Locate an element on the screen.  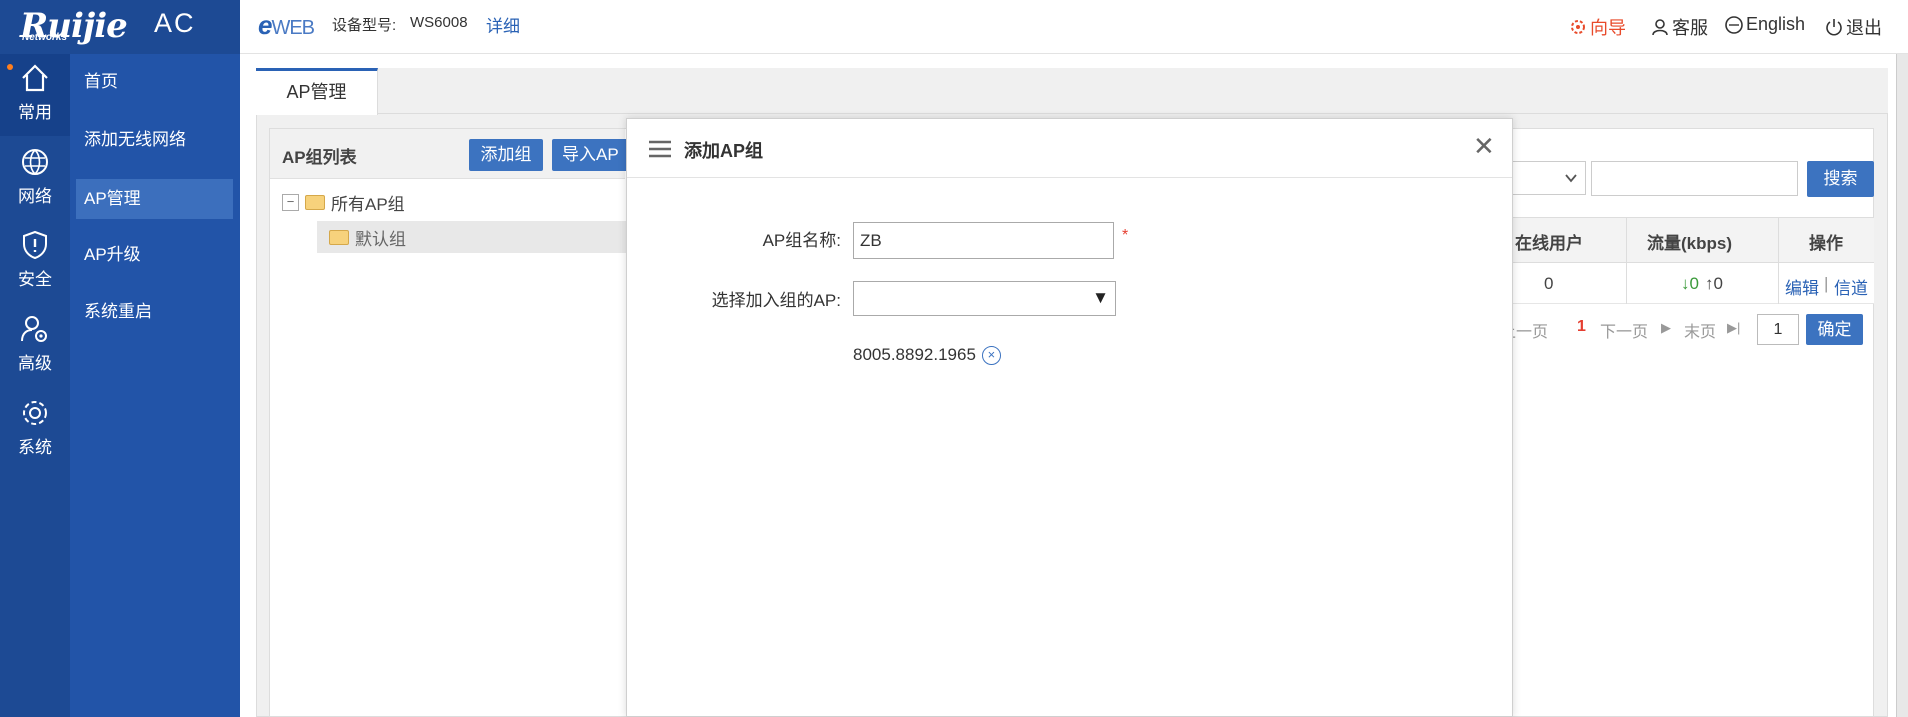
language-button: English is located at coordinates (1764, 24).